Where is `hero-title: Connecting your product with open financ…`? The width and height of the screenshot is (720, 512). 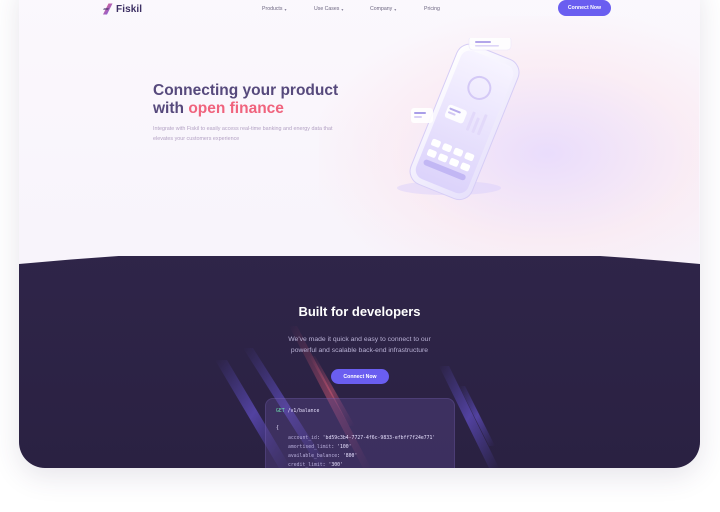
hero-title: Connecting your product with open financ… is located at coordinates (245, 99).